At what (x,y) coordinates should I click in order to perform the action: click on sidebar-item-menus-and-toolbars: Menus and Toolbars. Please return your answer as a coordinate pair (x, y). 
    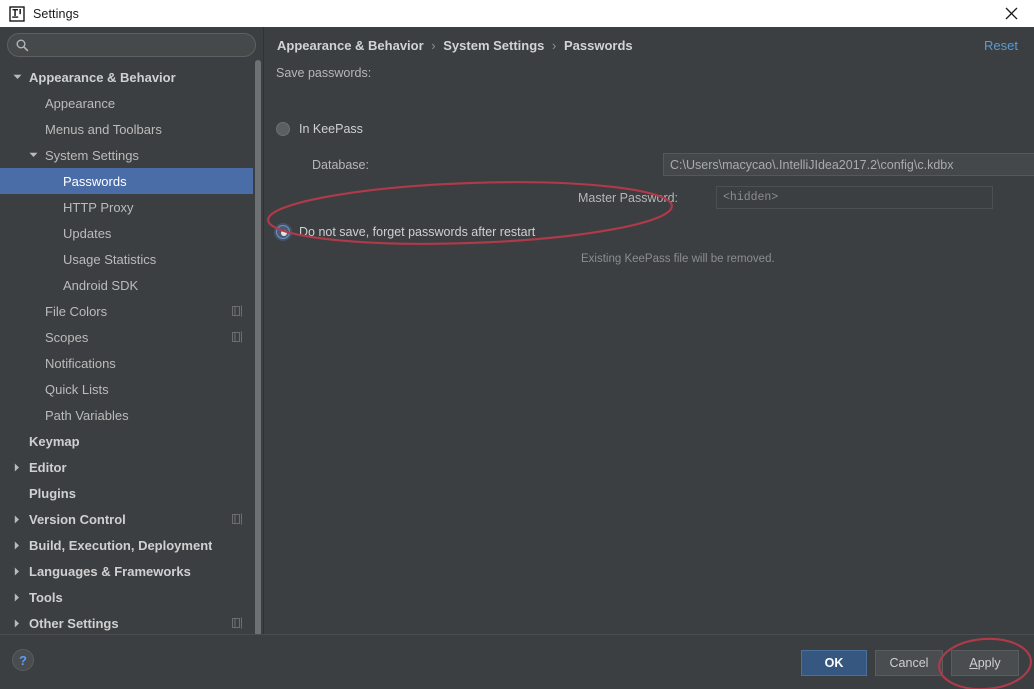
    Looking at the image, I should click on (127, 129).